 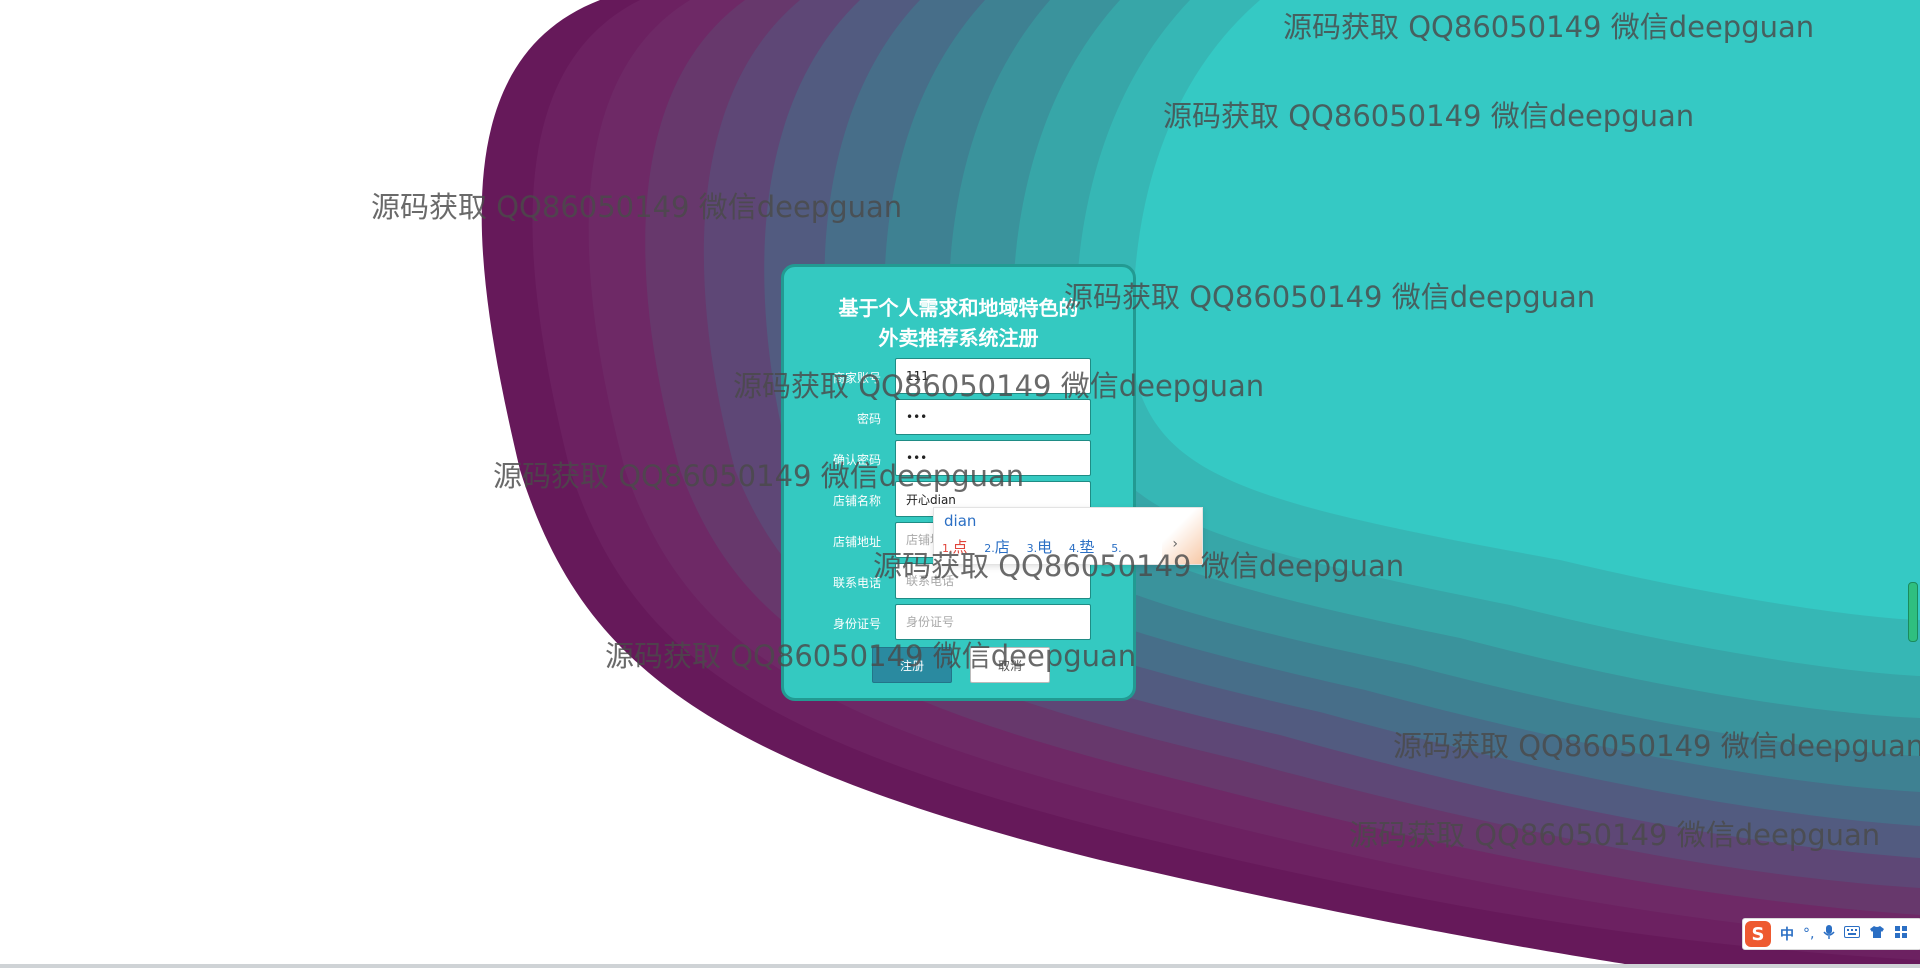 I want to click on ime-next-page-icon: ›, so click(x=1175, y=544).